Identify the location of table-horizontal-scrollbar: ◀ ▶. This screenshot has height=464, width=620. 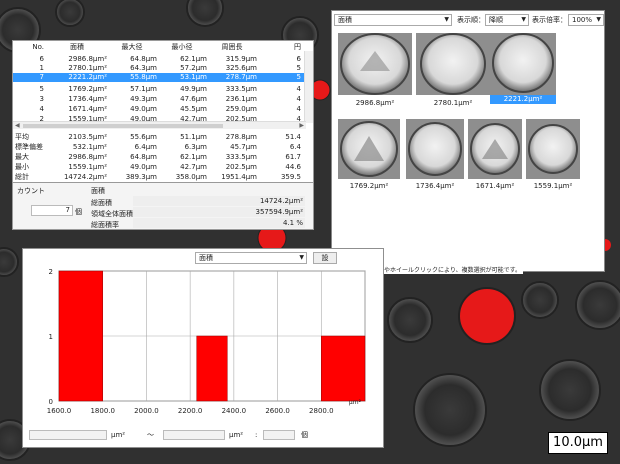
(159, 125).